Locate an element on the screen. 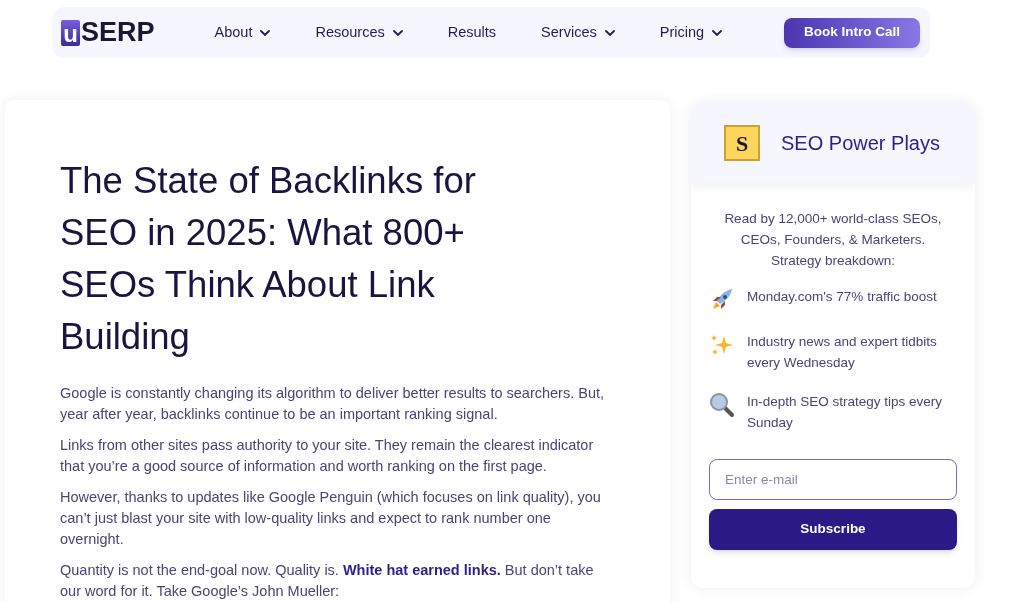  article-link: White hat earned links. is located at coordinates (421, 570).